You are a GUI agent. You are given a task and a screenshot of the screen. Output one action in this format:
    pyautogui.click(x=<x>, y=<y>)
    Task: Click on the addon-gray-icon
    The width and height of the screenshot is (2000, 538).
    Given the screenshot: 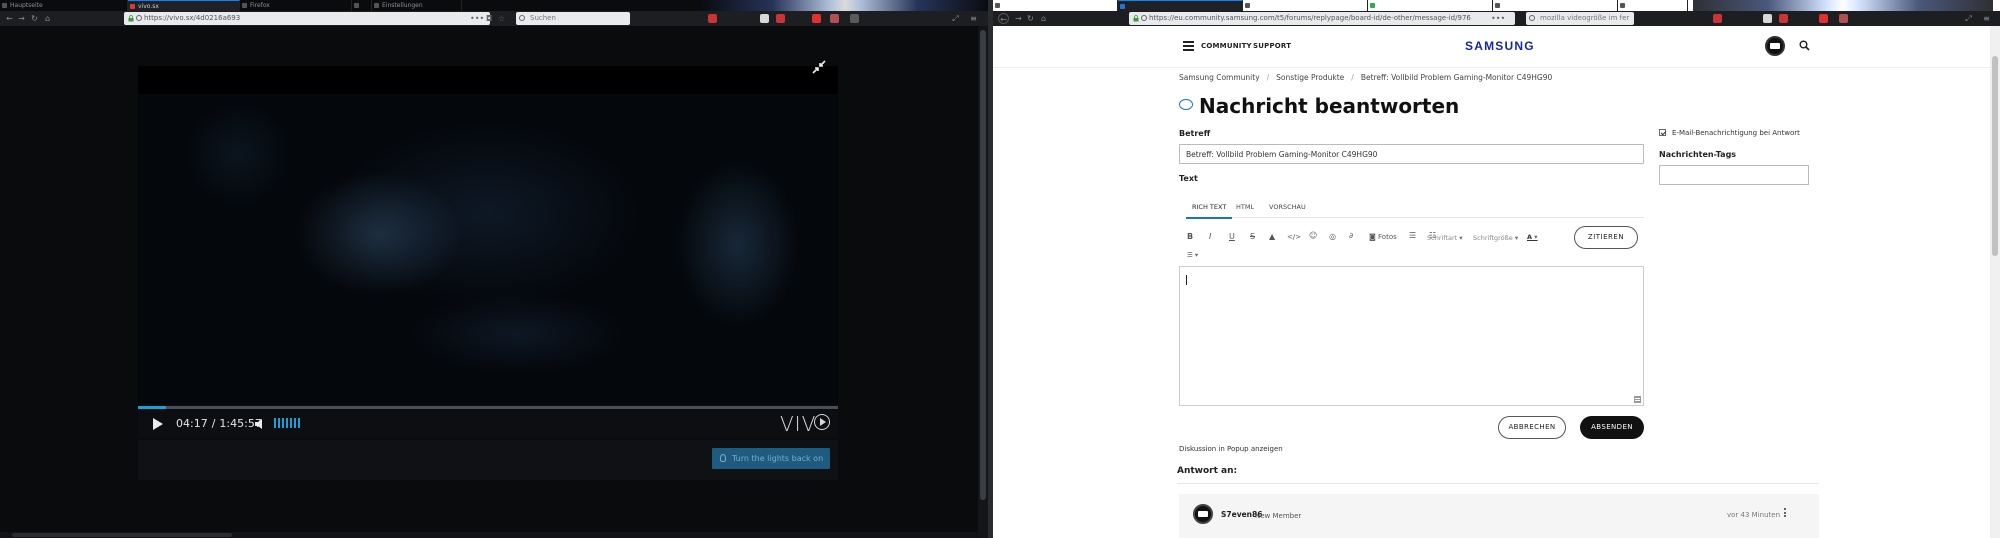 What is the action you would take?
    pyautogui.click(x=854, y=18)
    